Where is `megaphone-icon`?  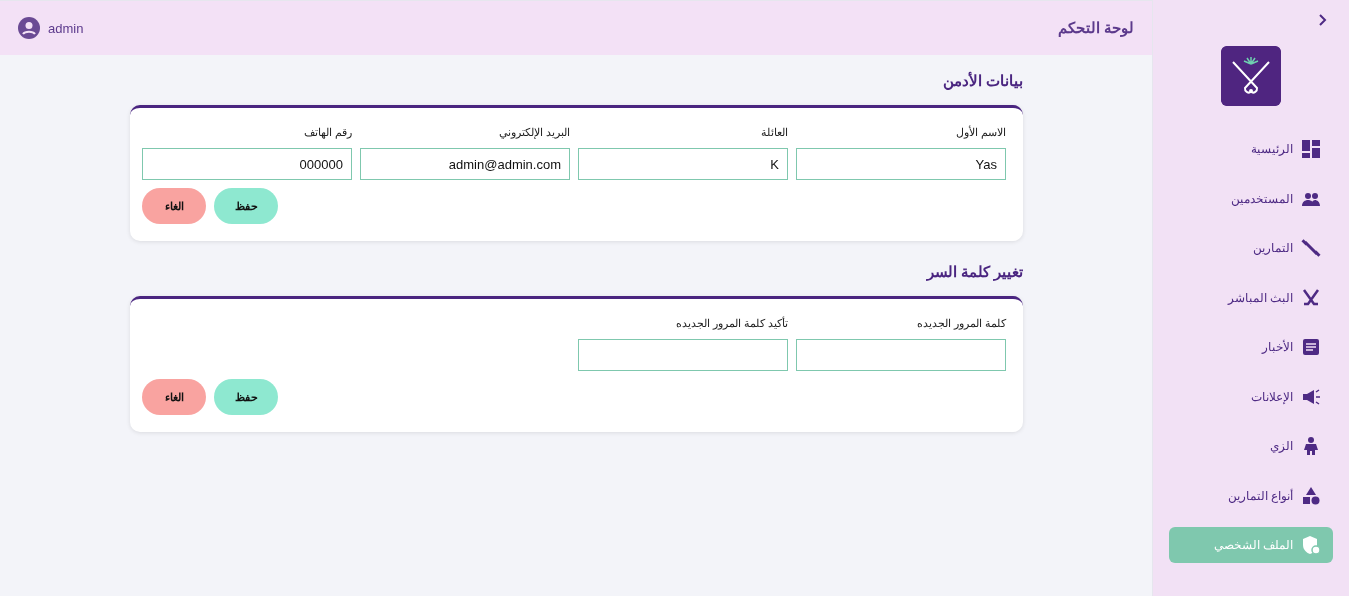 megaphone-icon is located at coordinates (1311, 396).